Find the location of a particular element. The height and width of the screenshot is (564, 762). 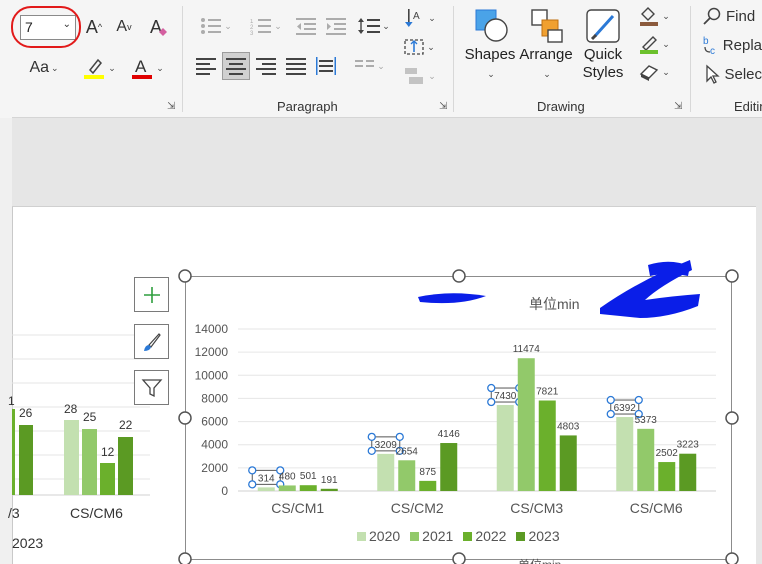

chart-title: 单位min is located at coordinates (554, 304).